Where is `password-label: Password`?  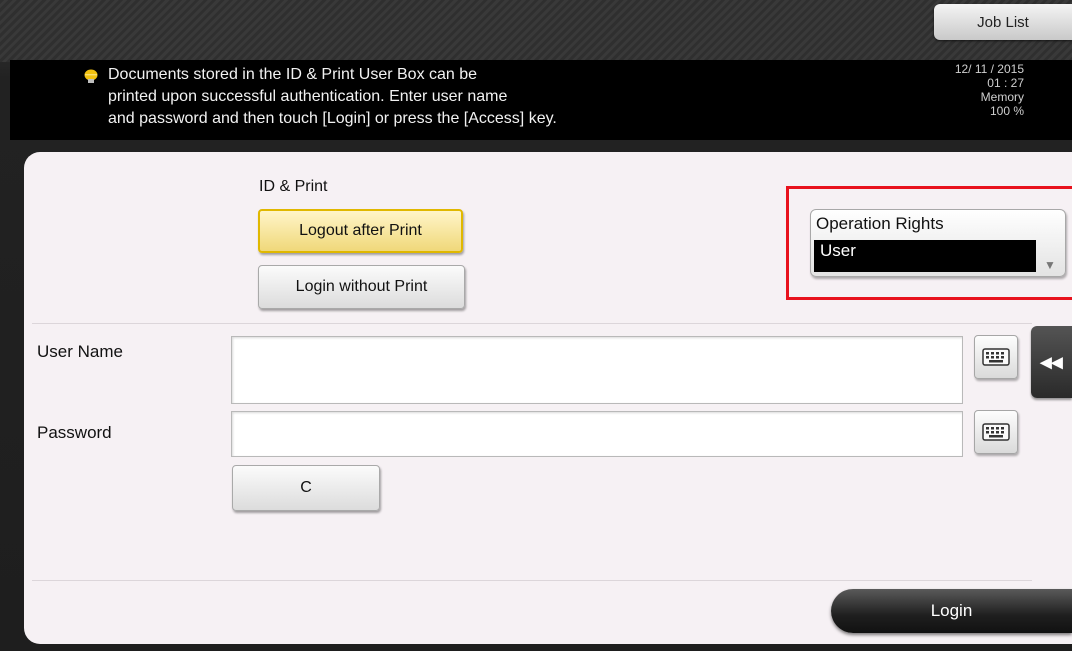 password-label: Password is located at coordinates (74, 432).